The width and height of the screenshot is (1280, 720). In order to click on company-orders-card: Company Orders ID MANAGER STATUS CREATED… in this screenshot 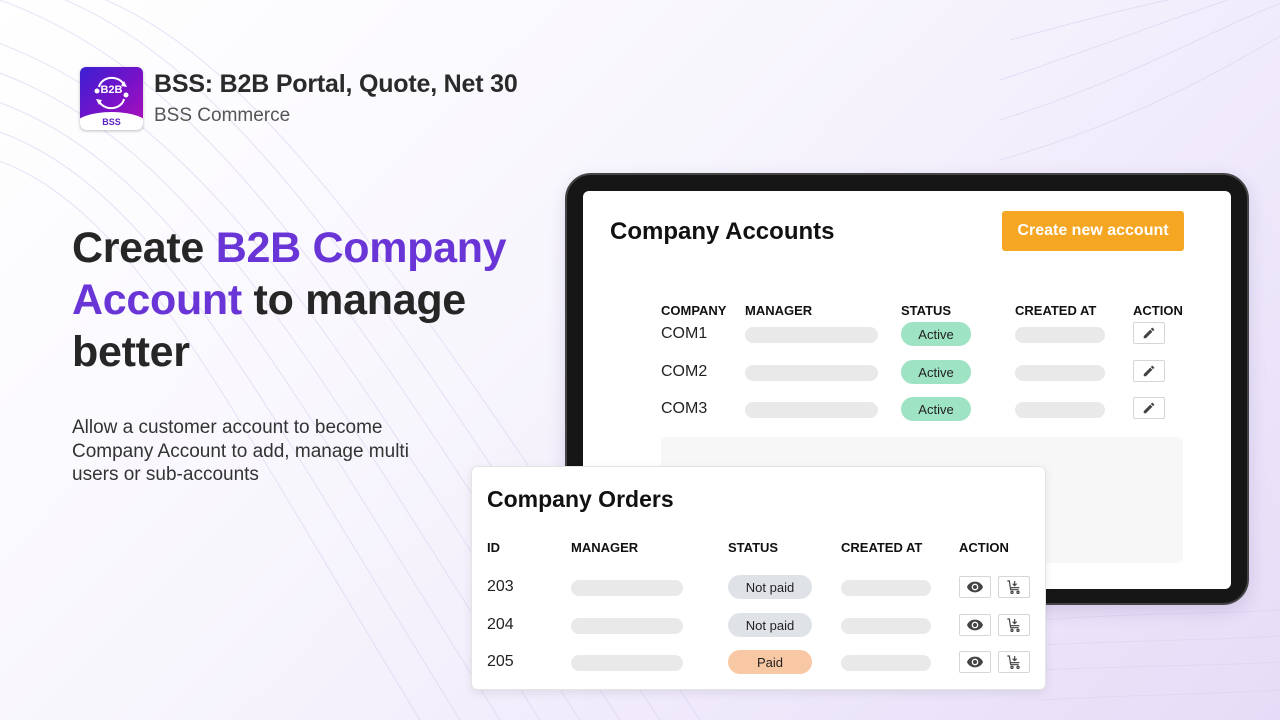, I will do `click(758, 578)`.